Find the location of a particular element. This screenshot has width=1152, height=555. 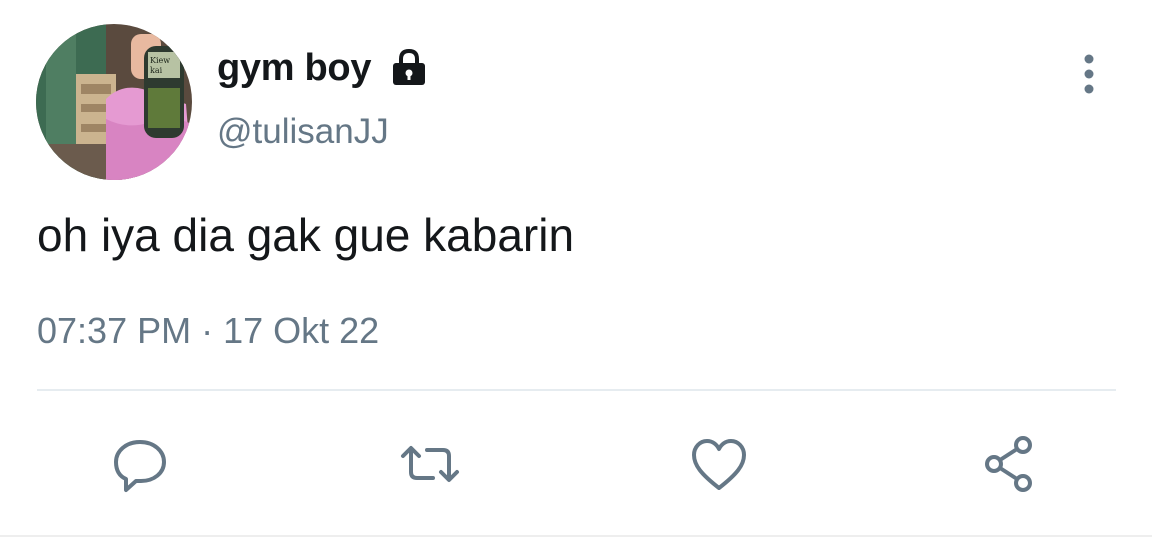

reply-icon is located at coordinates (140, 466).